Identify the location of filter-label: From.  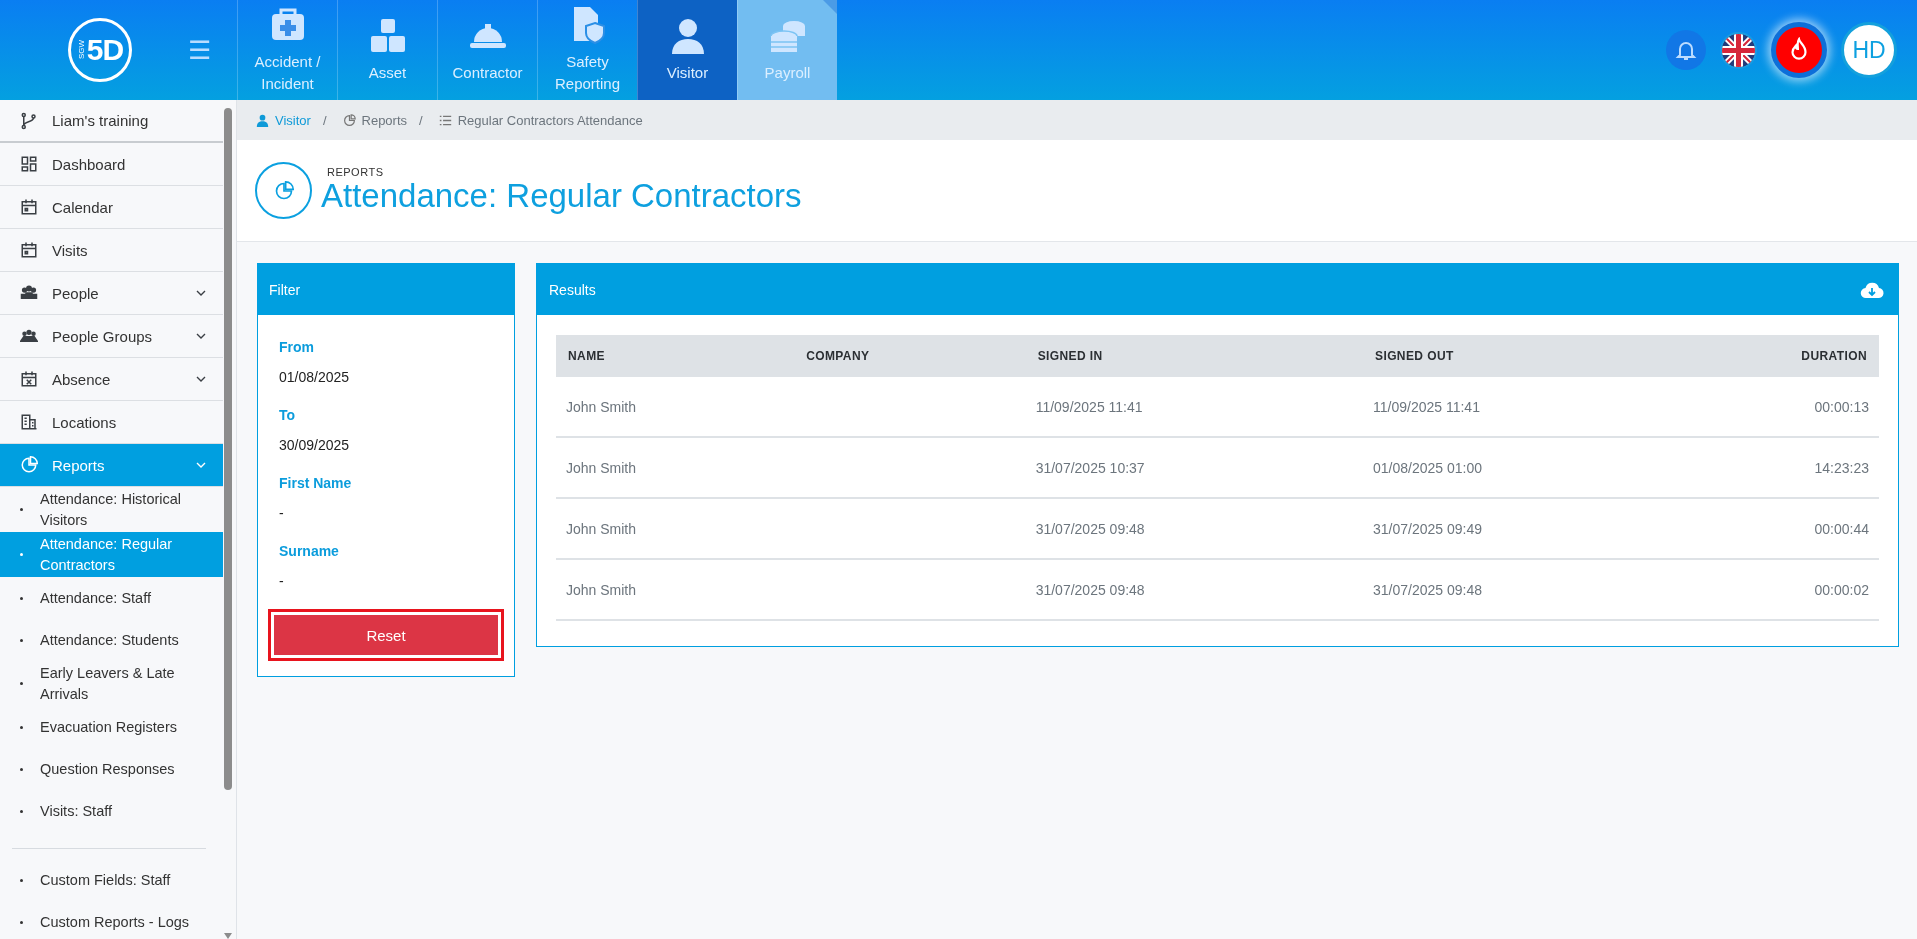
(297, 347).